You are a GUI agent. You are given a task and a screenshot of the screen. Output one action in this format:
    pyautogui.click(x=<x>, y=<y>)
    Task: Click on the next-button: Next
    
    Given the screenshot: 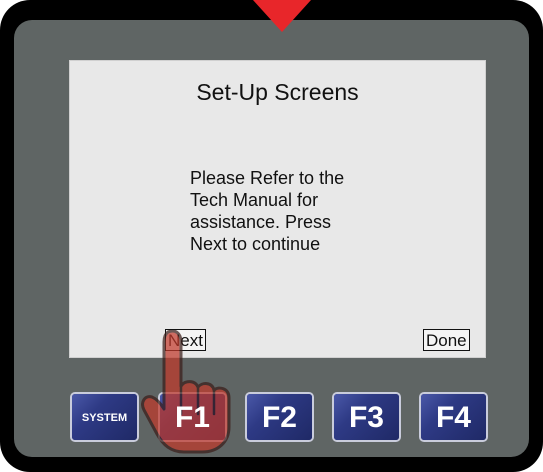 What is the action you would take?
    pyautogui.click(x=185, y=340)
    